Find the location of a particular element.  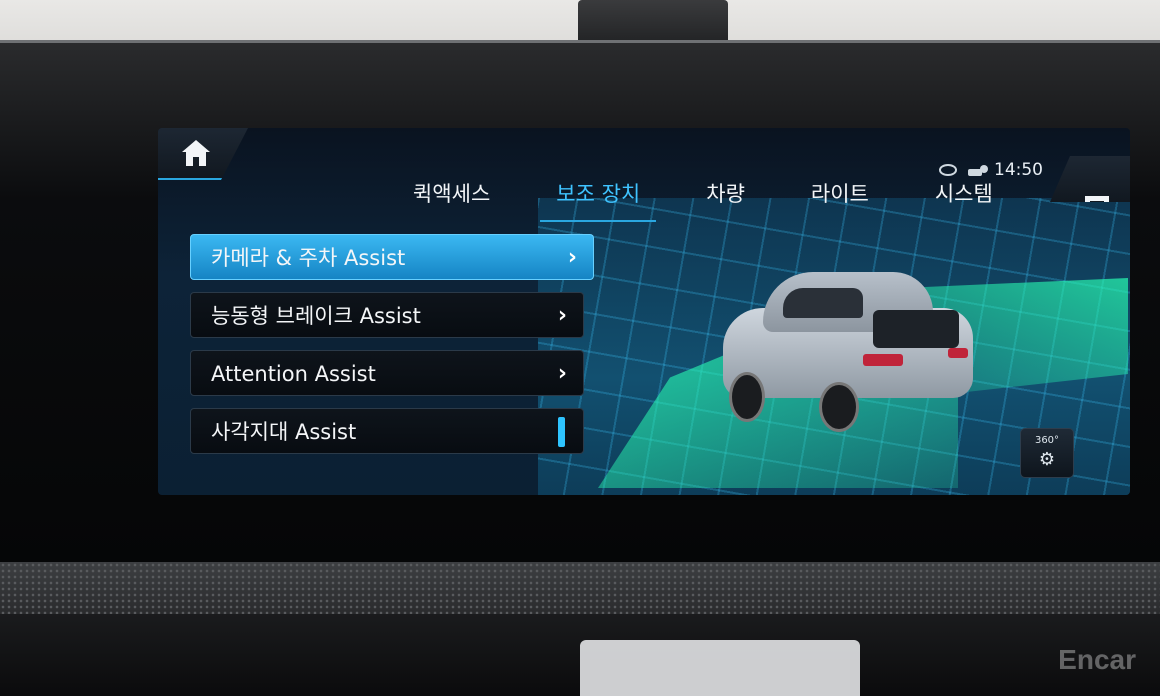

menu-item-blind-spot: 사각지대 Assist is located at coordinates (387, 431).